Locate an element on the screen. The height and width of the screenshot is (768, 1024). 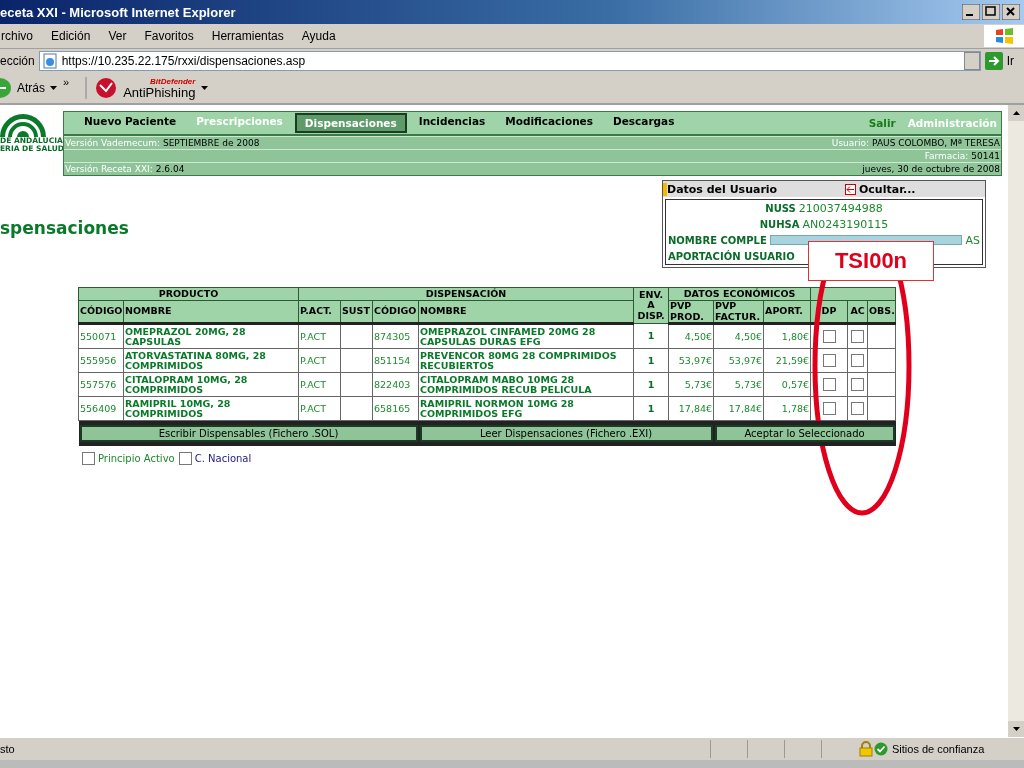
page-icon is located at coordinates (49, 61).